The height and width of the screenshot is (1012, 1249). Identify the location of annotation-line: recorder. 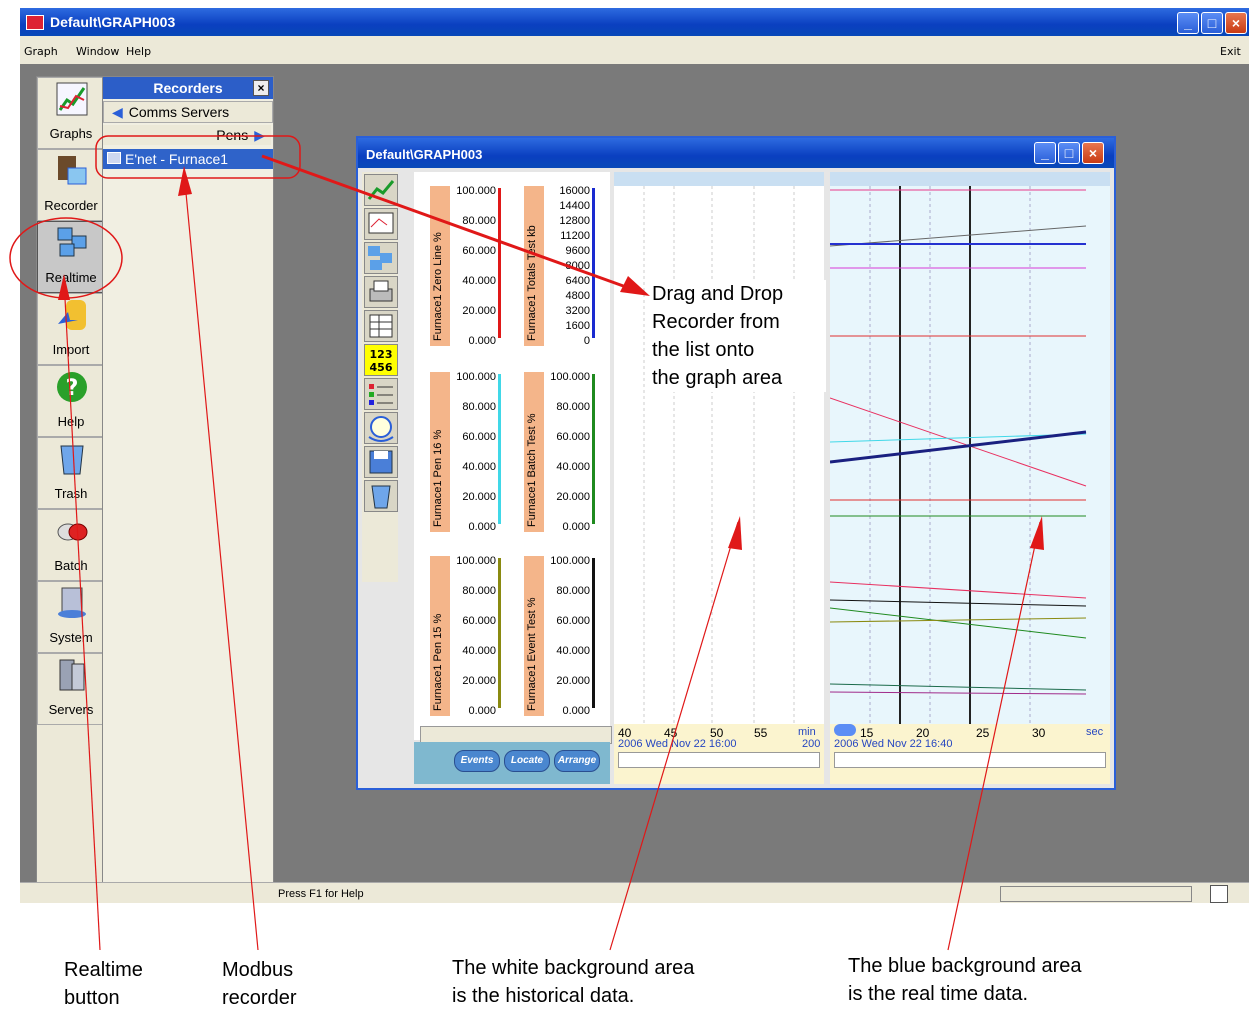
(259, 998).